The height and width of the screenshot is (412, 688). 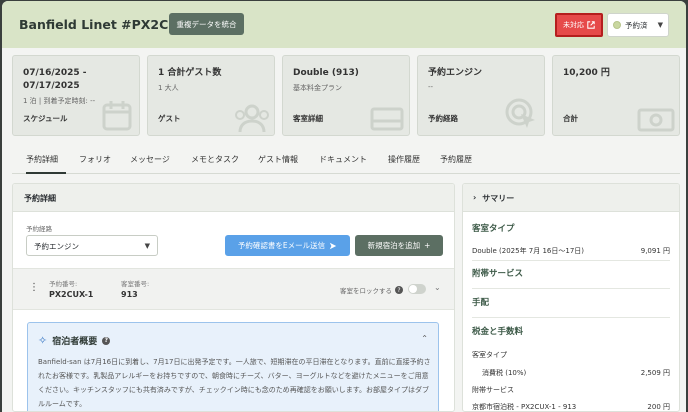 I want to click on room-type-heading: 客室タイプ, so click(x=493, y=229).